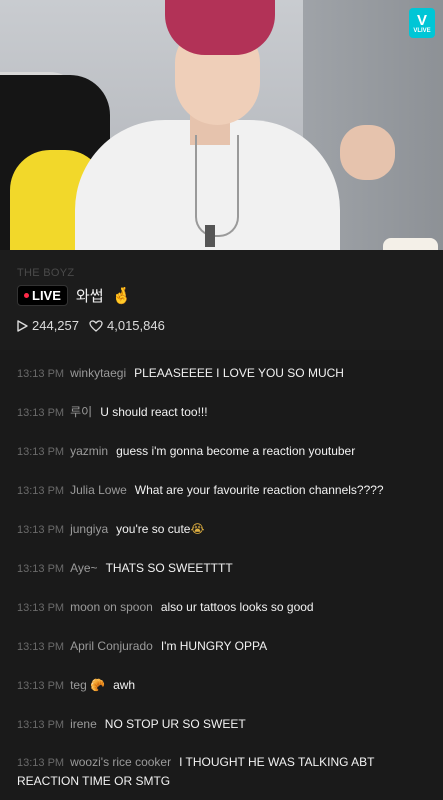  I want to click on view-count-value: 244,257, so click(55, 325).